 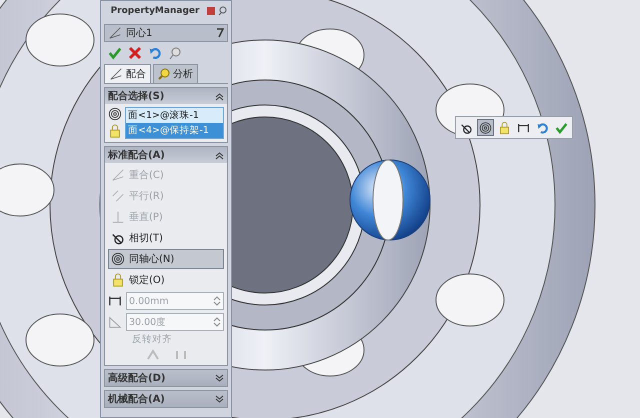 I want to click on coincident-icon, so click(x=118, y=175).